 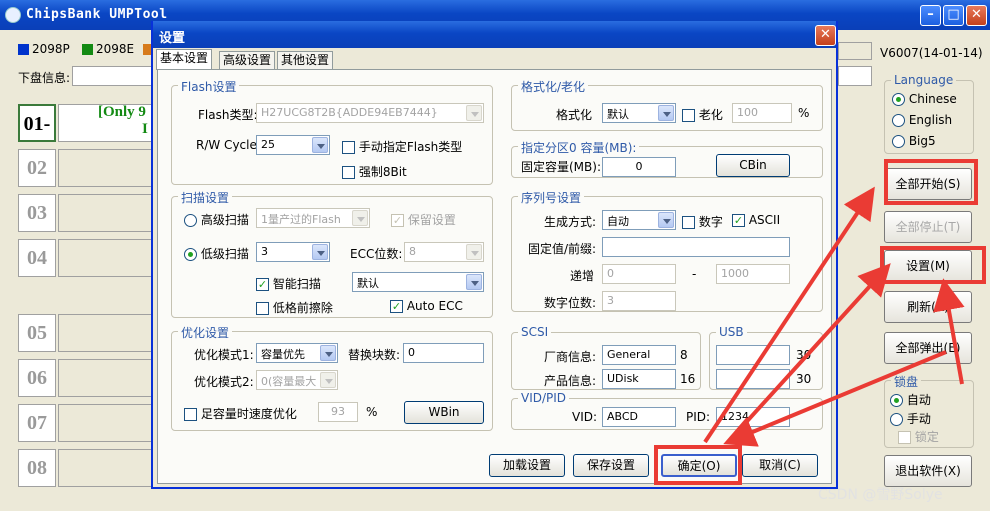 I want to click on arrow-to-start-all, so click(x=789, y=315).